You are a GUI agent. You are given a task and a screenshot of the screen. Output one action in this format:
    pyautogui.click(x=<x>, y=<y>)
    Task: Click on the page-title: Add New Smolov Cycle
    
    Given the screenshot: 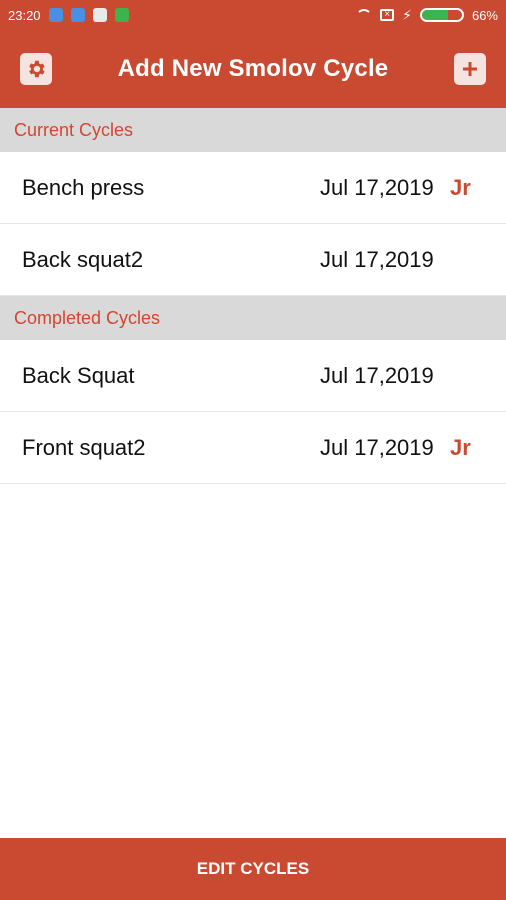 What is the action you would take?
    pyautogui.click(x=253, y=68)
    